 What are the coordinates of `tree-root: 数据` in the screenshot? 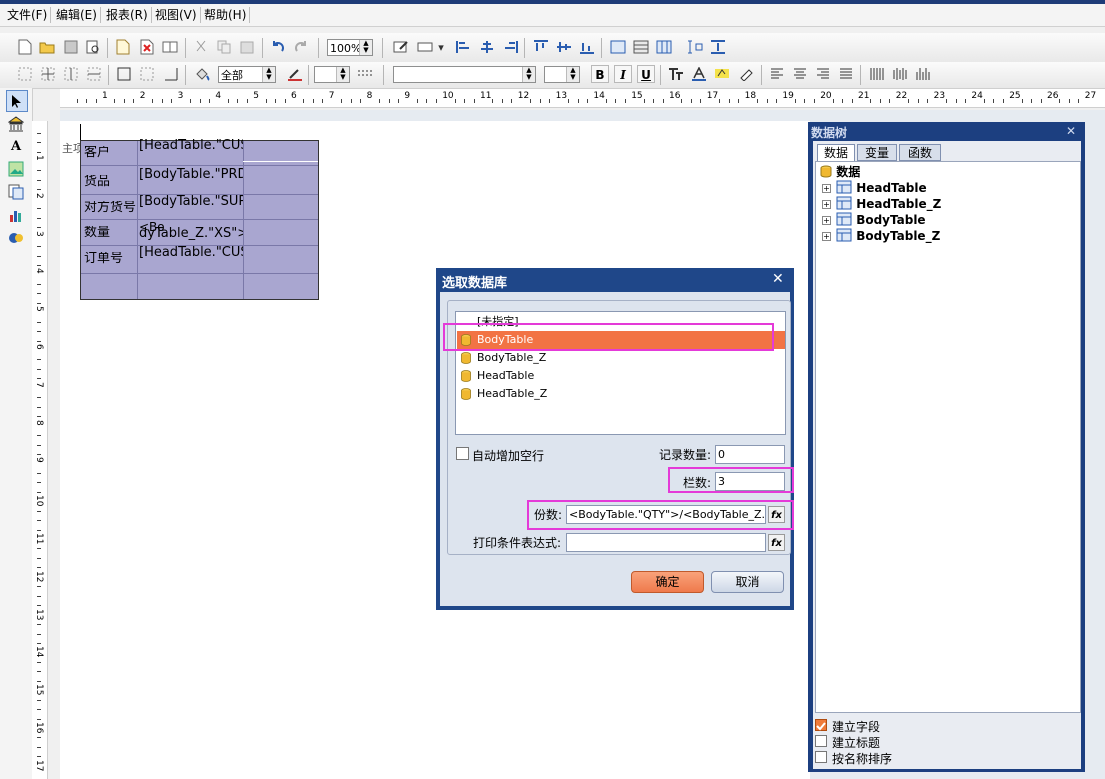 It's located at (840, 172).